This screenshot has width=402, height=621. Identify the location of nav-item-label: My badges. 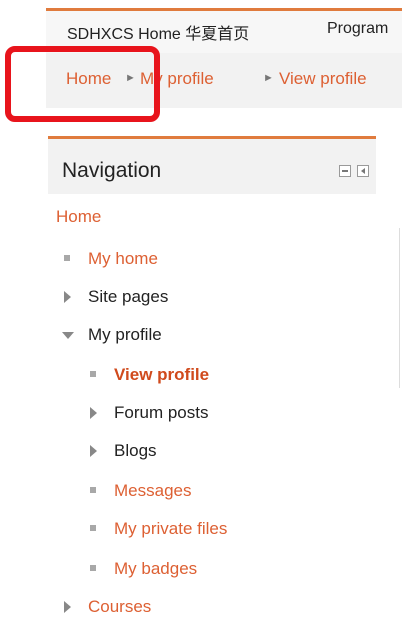
(156, 568).